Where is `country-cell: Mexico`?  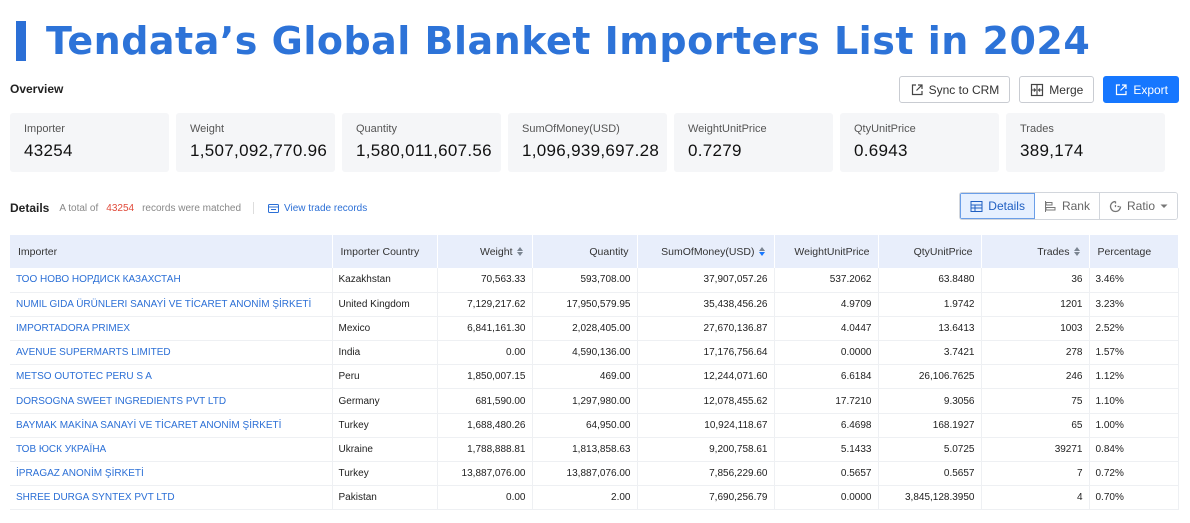
country-cell: Mexico is located at coordinates (385, 329).